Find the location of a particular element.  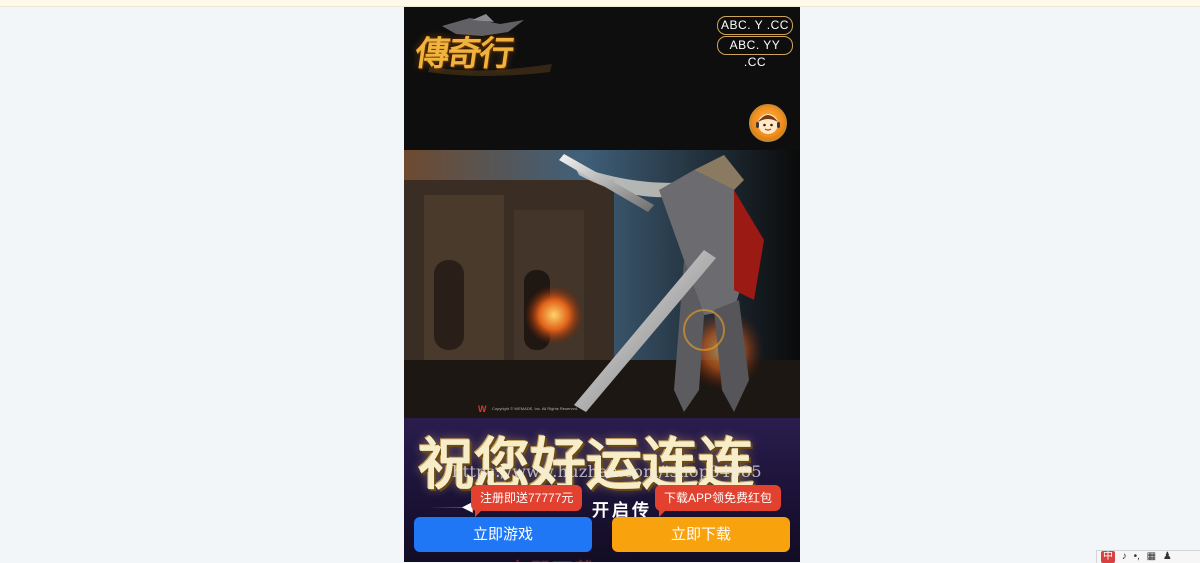

site-header: 傳奇行 ABC. Y .CC ABC. YY .CC is located at coordinates (602, 78).